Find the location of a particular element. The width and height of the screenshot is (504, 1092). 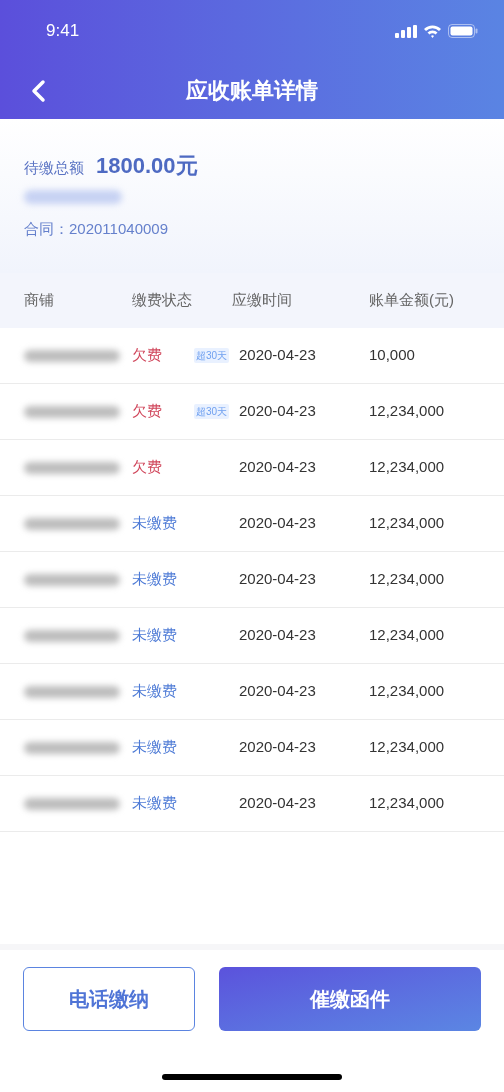

page-title: 应收账单详情 is located at coordinates (252, 91).